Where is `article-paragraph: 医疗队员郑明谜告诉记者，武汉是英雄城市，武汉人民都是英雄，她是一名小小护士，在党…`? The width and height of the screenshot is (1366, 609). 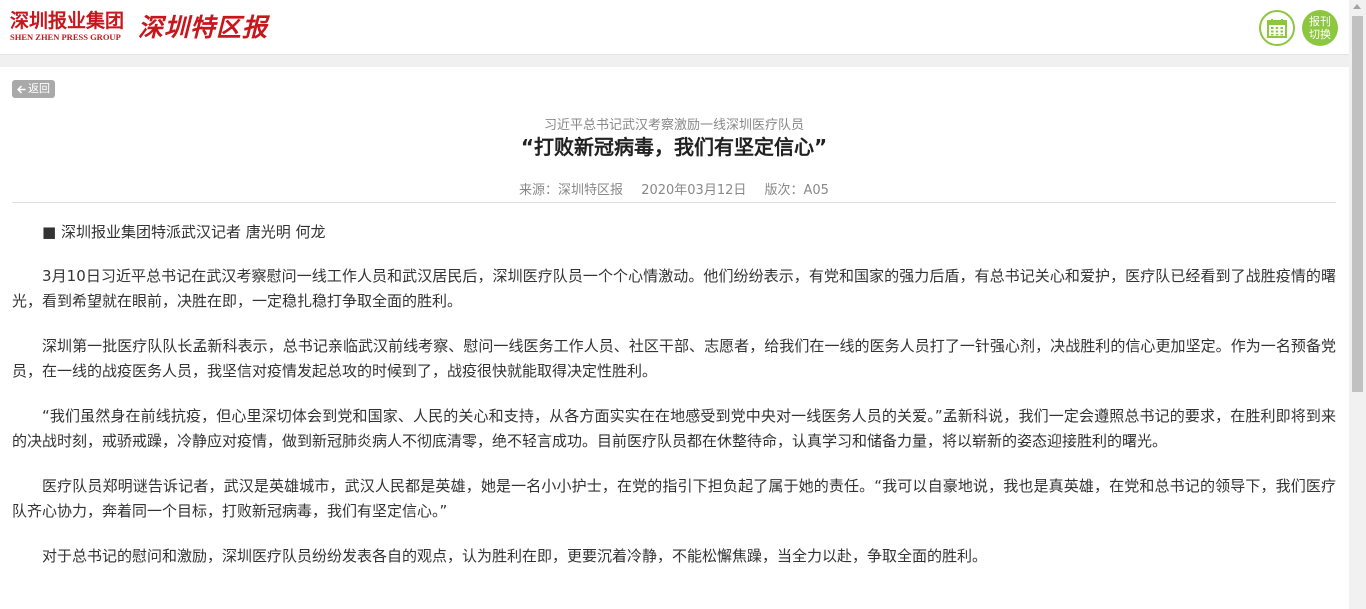 article-paragraph: 医疗队员郑明谜告诉记者，武汉是英雄城市，武汉人民都是英雄，她是一名小小护士，在党… is located at coordinates (674, 498).